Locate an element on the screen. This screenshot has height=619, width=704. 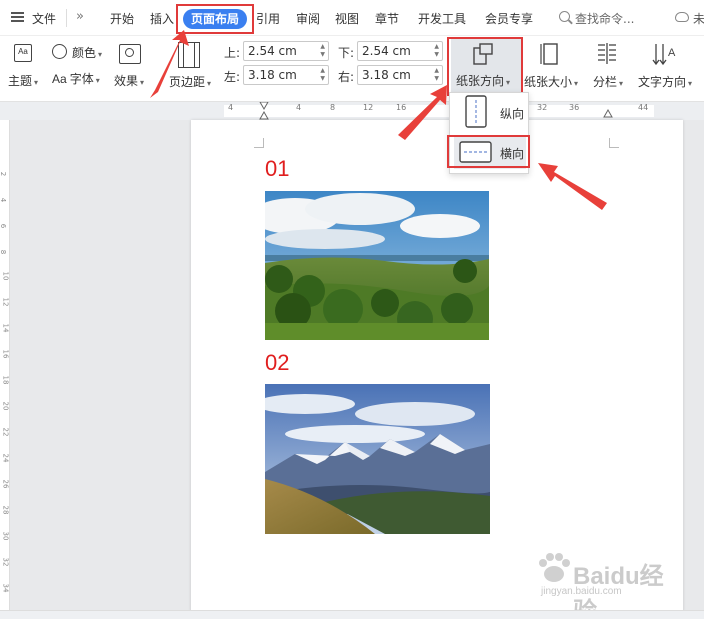
color-button: 颜色 ▾ is located at coordinates (87, 52).